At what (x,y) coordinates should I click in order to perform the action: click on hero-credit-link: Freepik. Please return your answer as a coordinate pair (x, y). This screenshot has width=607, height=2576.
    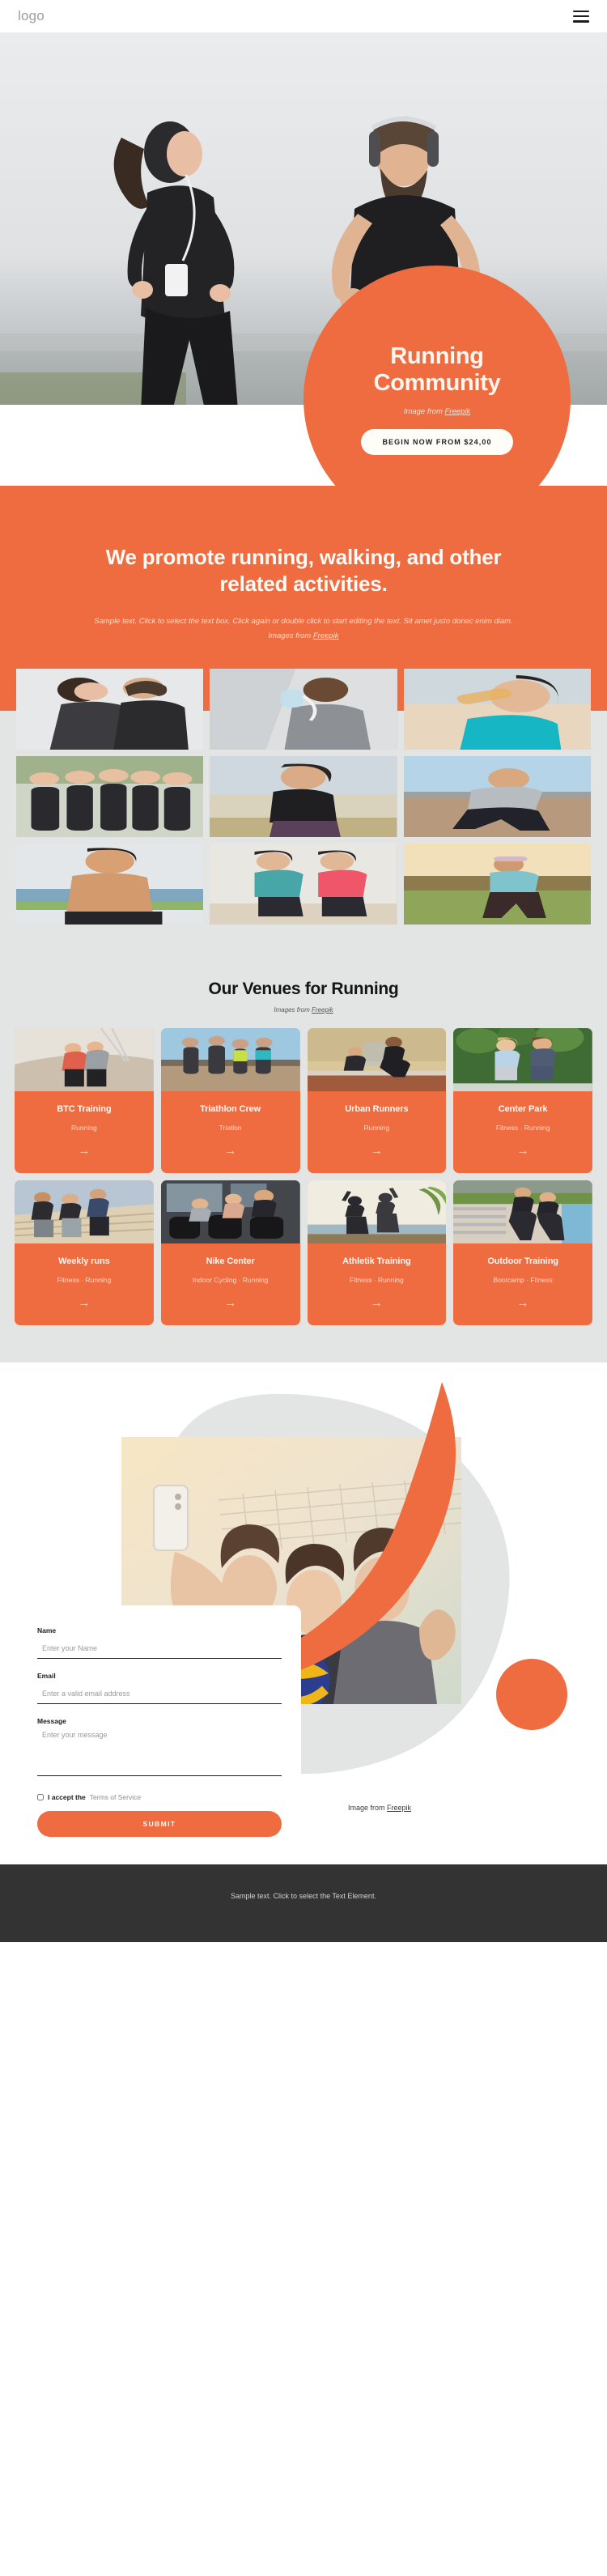
    Looking at the image, I should click on (458, 411).